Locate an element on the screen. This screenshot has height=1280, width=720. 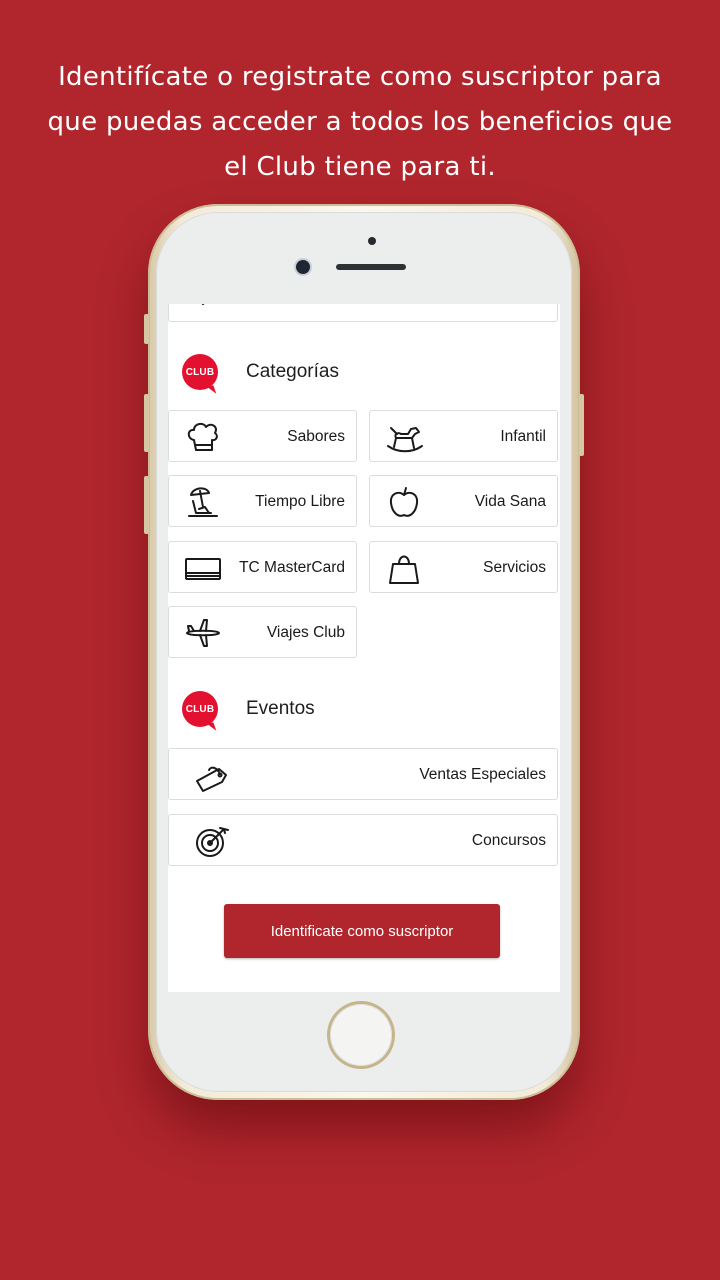
home-button is located at coordinates (361, 1035).